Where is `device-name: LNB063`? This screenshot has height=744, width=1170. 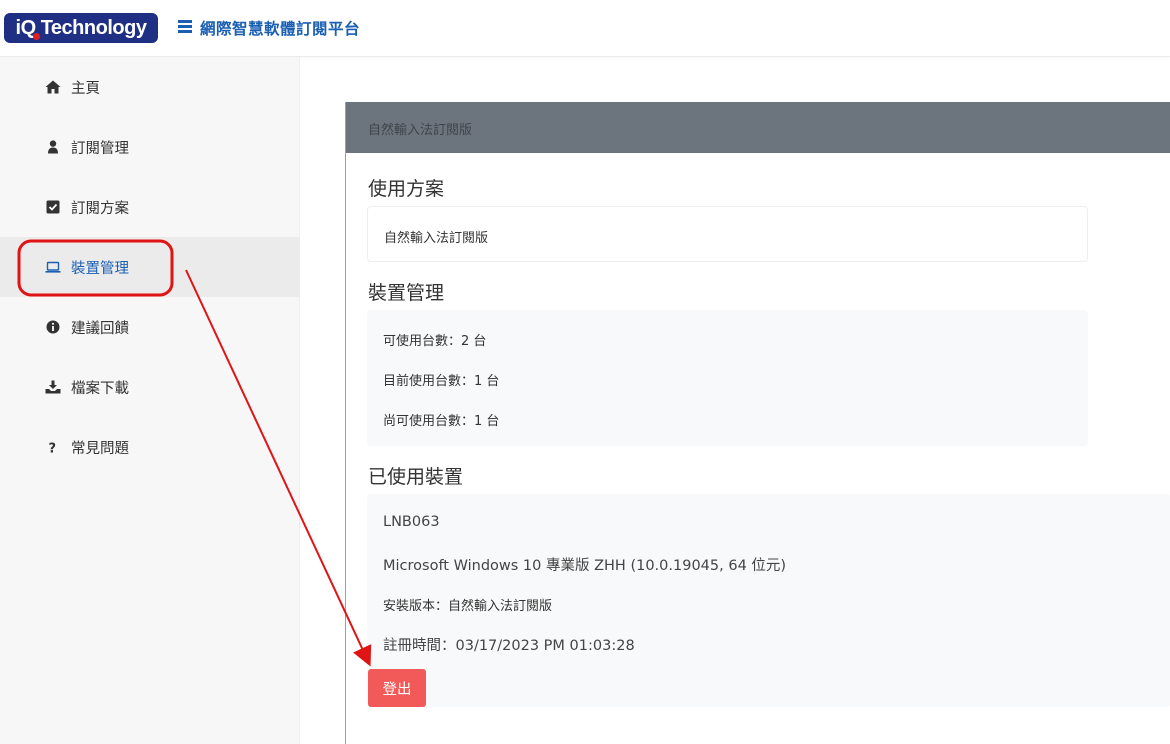
device-name: LNB063 is located at coordinates (411, 522).